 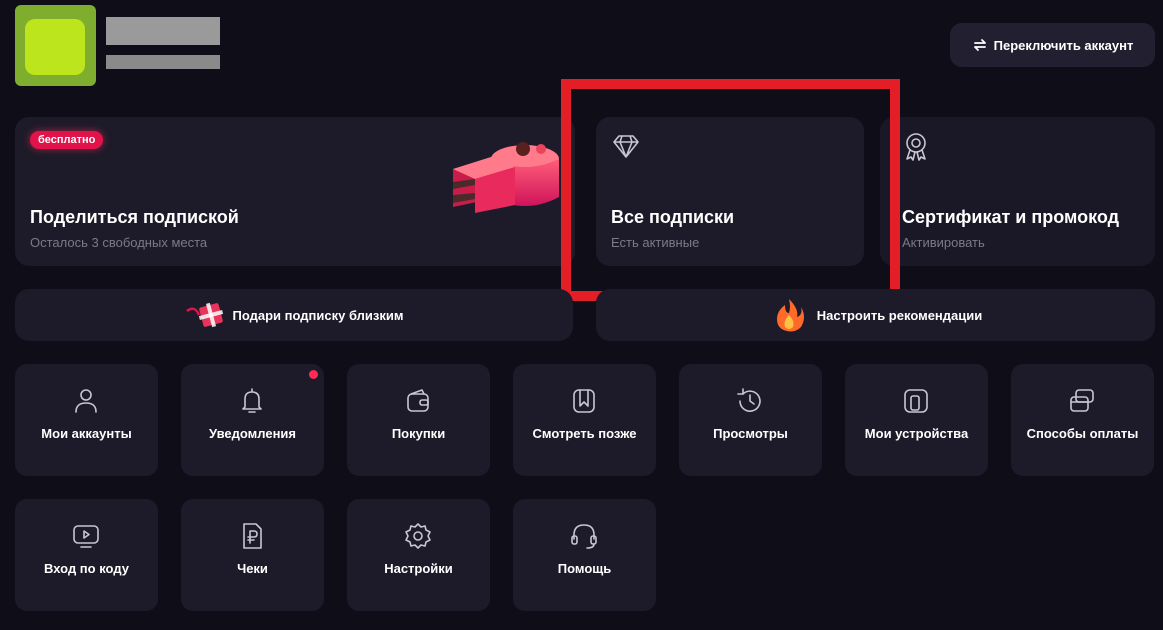 What do you see at coordinates (86, 555) in the screenshot?
I see `tile-login-by-code: Вход по коду` at bounding box center [86, 555].